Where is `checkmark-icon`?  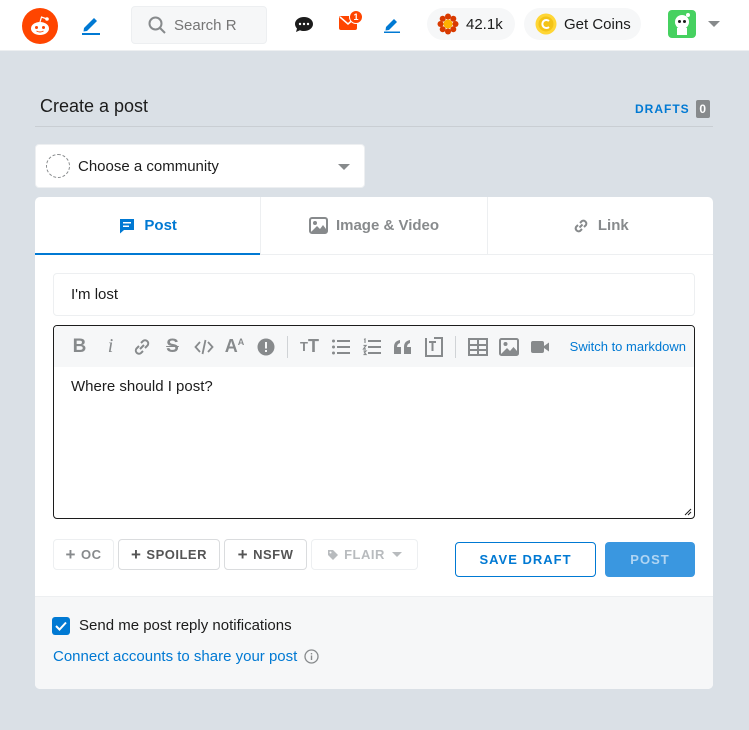 checkmark-icon is located at coordinates (61, 626).